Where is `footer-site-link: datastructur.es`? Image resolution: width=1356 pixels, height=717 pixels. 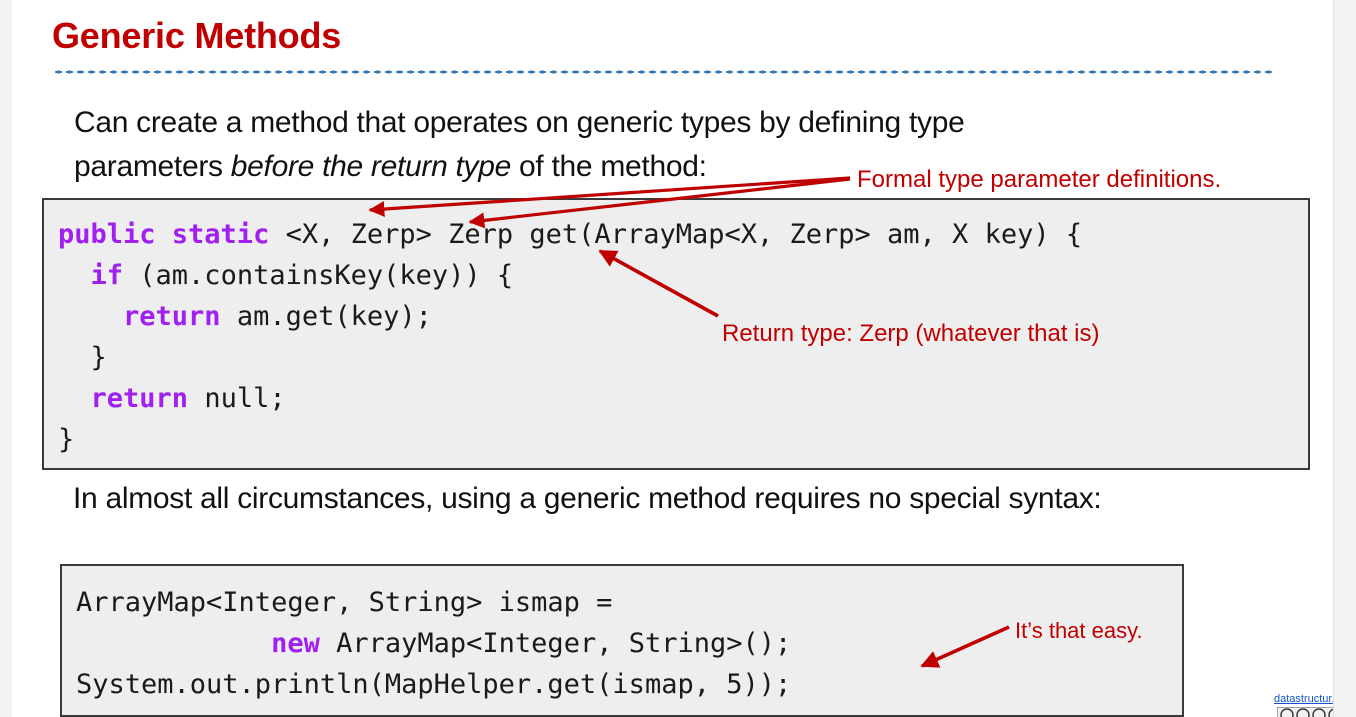 footer-site-link: datastructur.es is located at coordinates (1303, 699).